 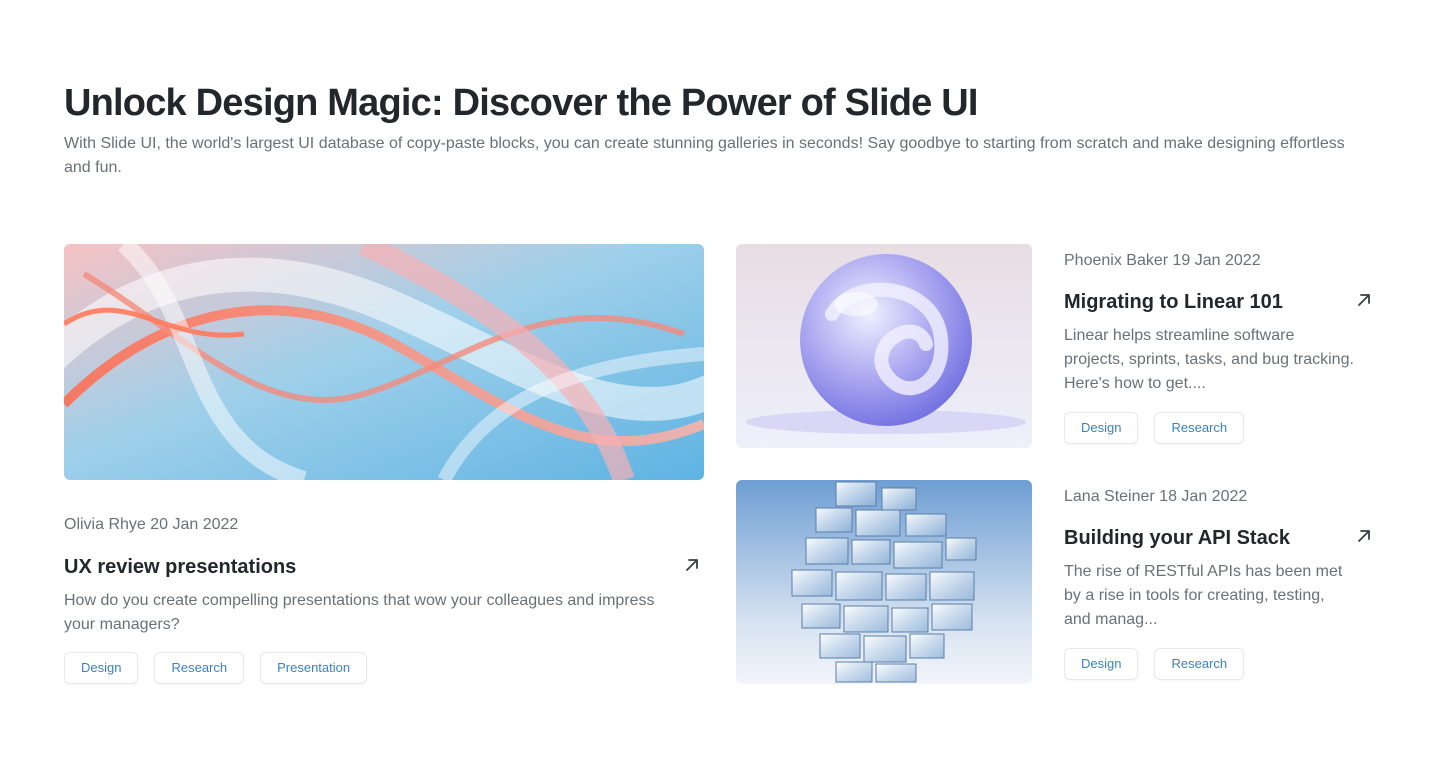 What do you see at coordinates (384, 362) in the screenshot?
I see `post-image-abstract-waves` at bounding box center [384, 362].